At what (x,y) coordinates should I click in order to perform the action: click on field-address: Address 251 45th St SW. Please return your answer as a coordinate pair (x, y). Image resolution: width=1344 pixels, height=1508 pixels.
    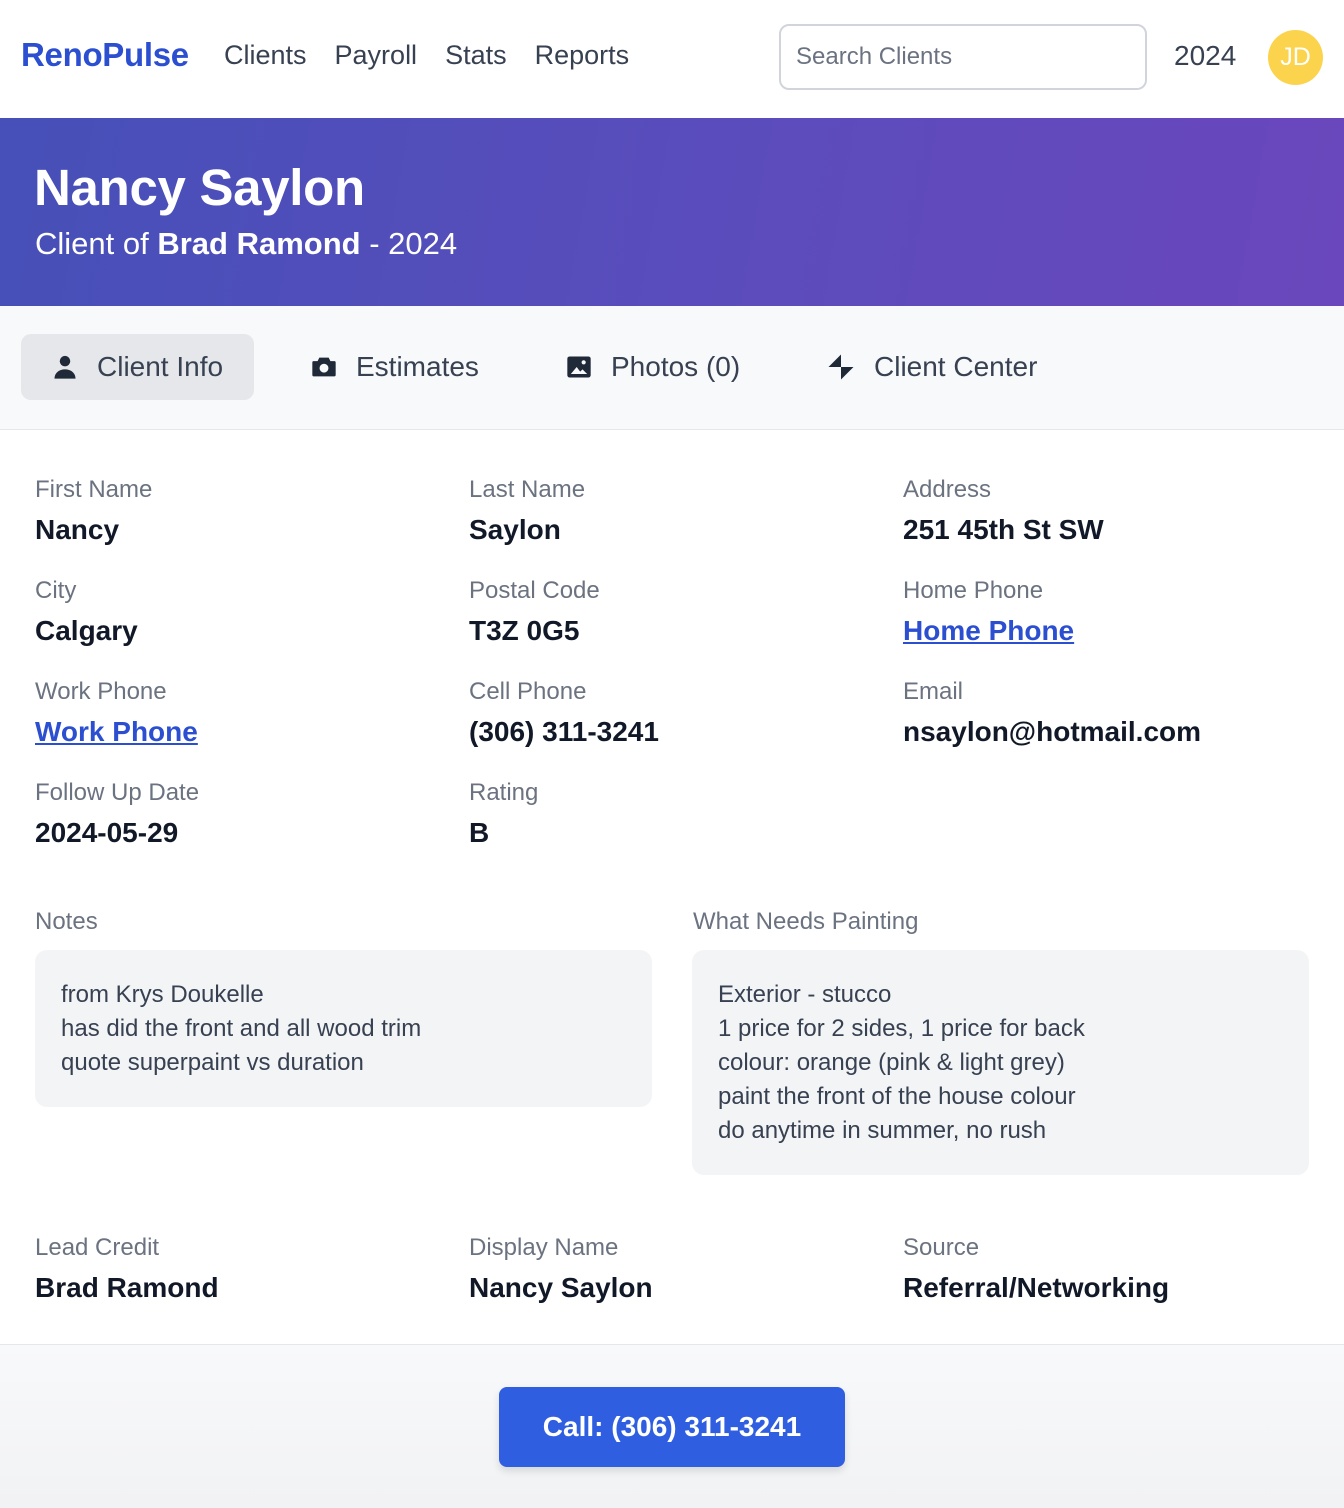
    Looking at the image, I should click on (1003, 511).